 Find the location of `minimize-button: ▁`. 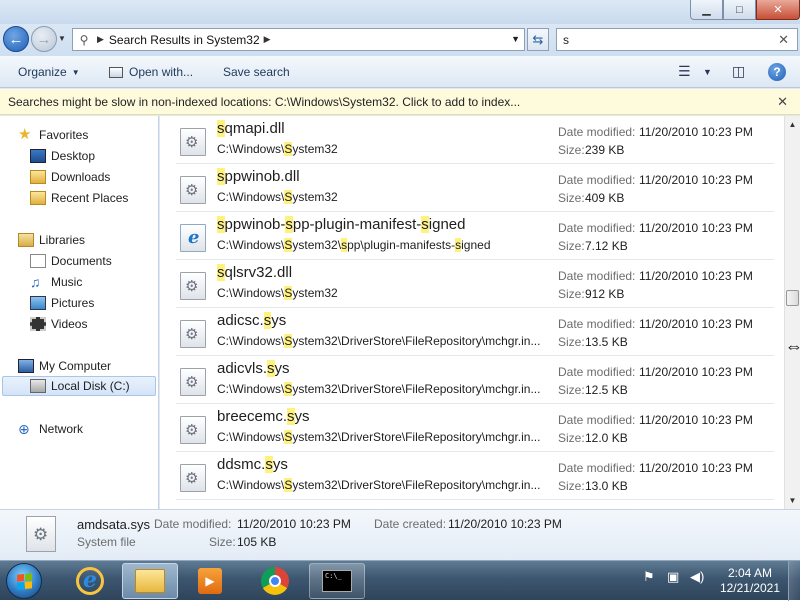

minimize-button: ▁ is located at coordinates (706, 10).